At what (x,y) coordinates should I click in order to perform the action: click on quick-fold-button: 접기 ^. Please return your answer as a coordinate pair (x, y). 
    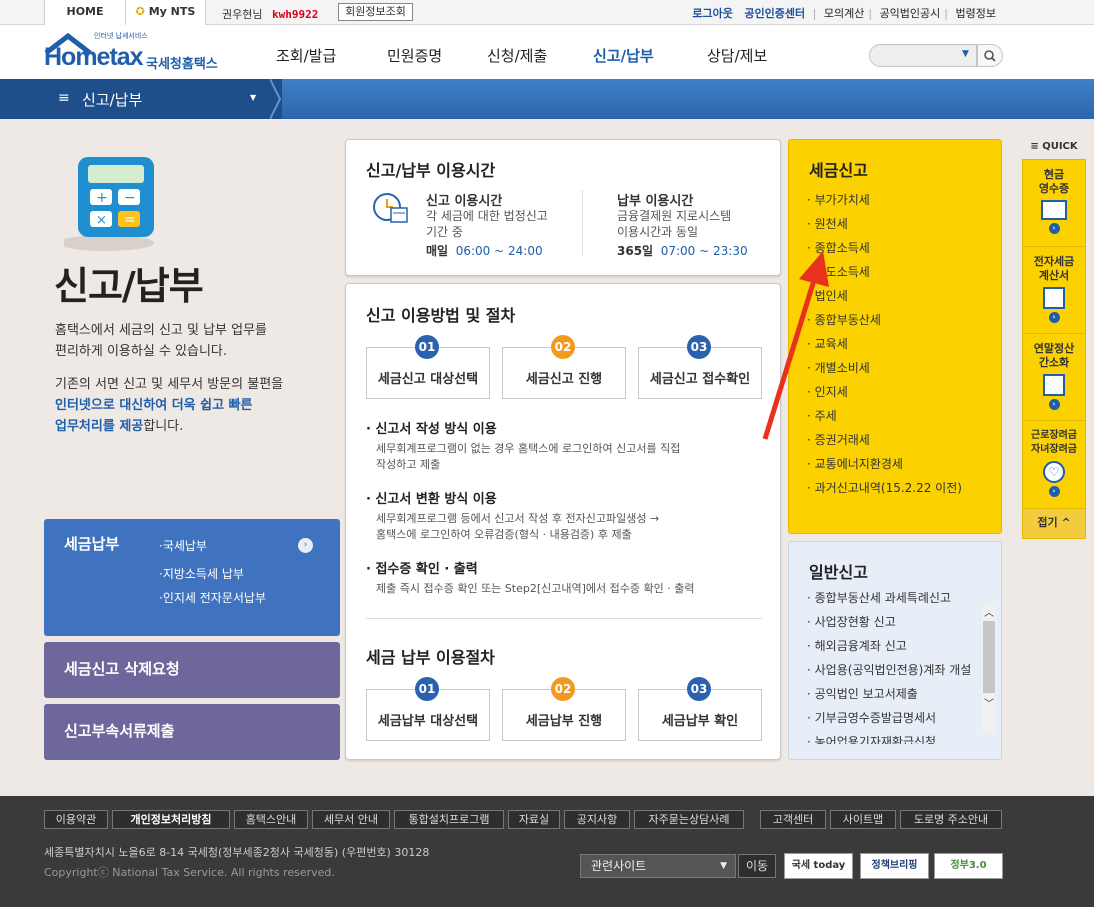
    Looking at the image, I should click on (1054, 524).